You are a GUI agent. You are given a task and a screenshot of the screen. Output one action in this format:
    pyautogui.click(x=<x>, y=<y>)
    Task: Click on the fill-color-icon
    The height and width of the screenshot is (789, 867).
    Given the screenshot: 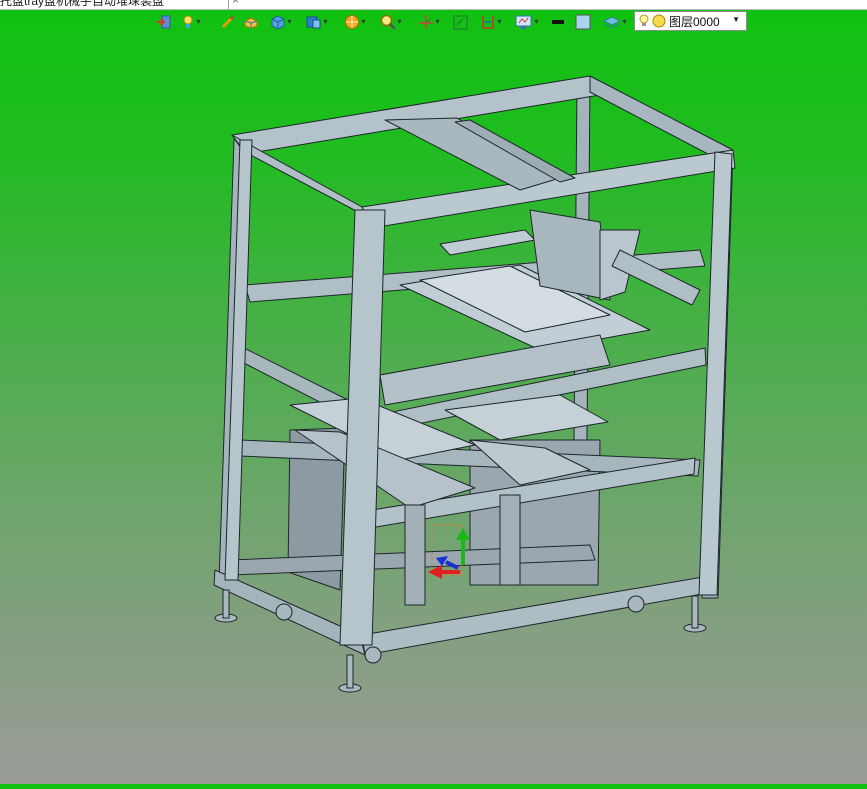 What is the action you would take?
    pyautogui.click(x=583, y=22)
    